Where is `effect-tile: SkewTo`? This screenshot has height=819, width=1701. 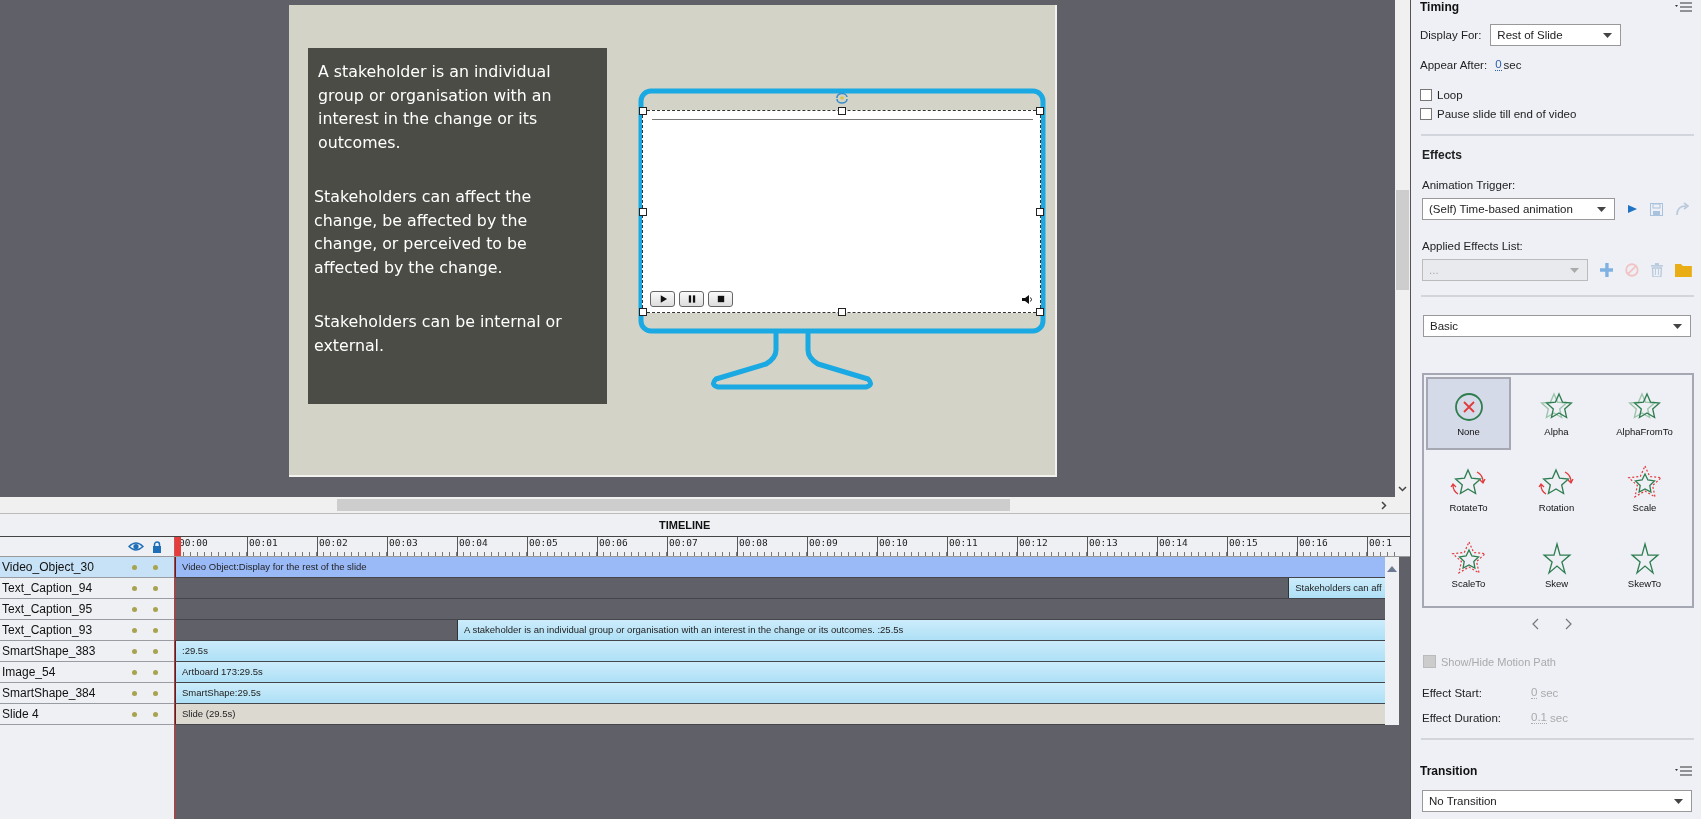
effect-tile: SkewTo is located at coordinates (1644, 564).